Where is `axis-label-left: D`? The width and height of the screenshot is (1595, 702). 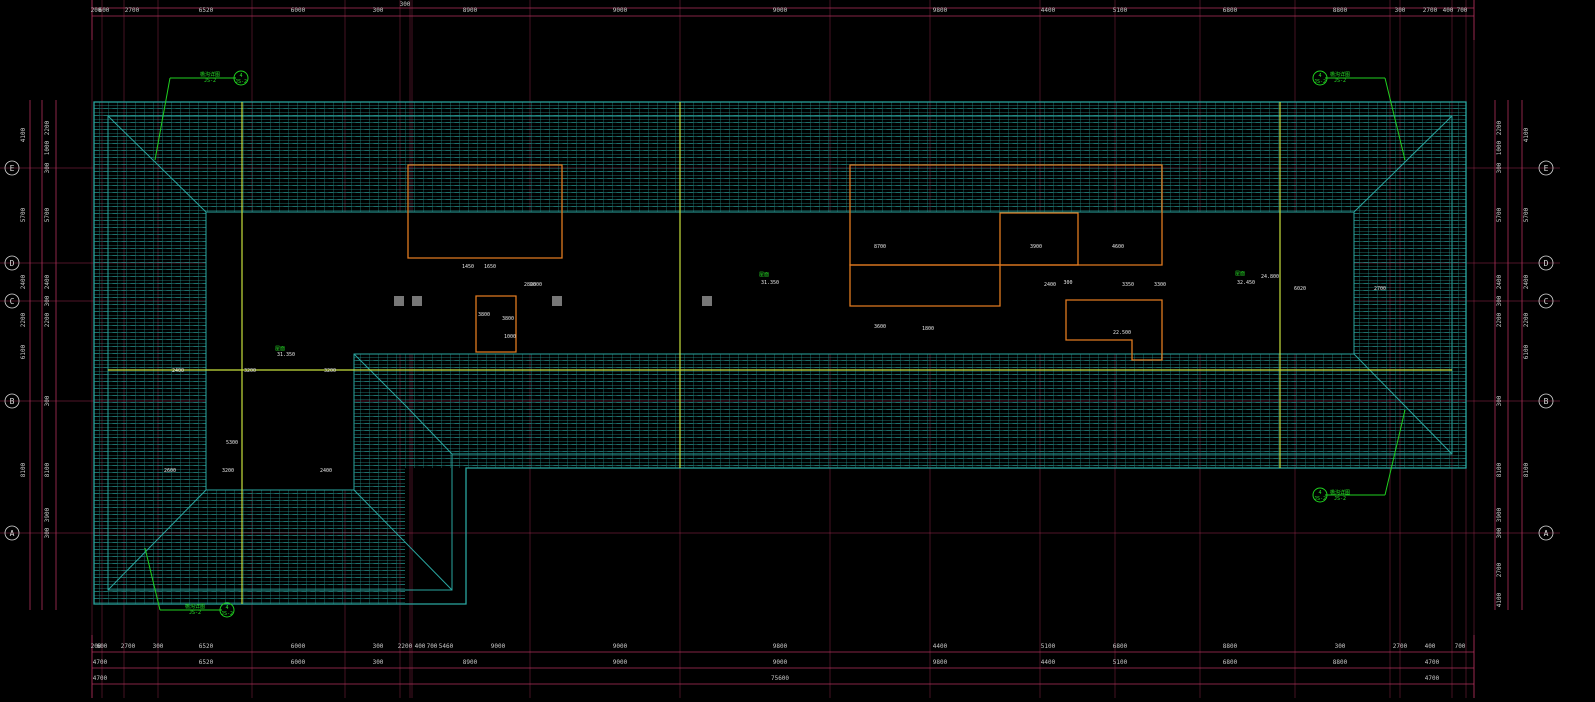 axis-label-left: D is located at coordinates (12, 263).